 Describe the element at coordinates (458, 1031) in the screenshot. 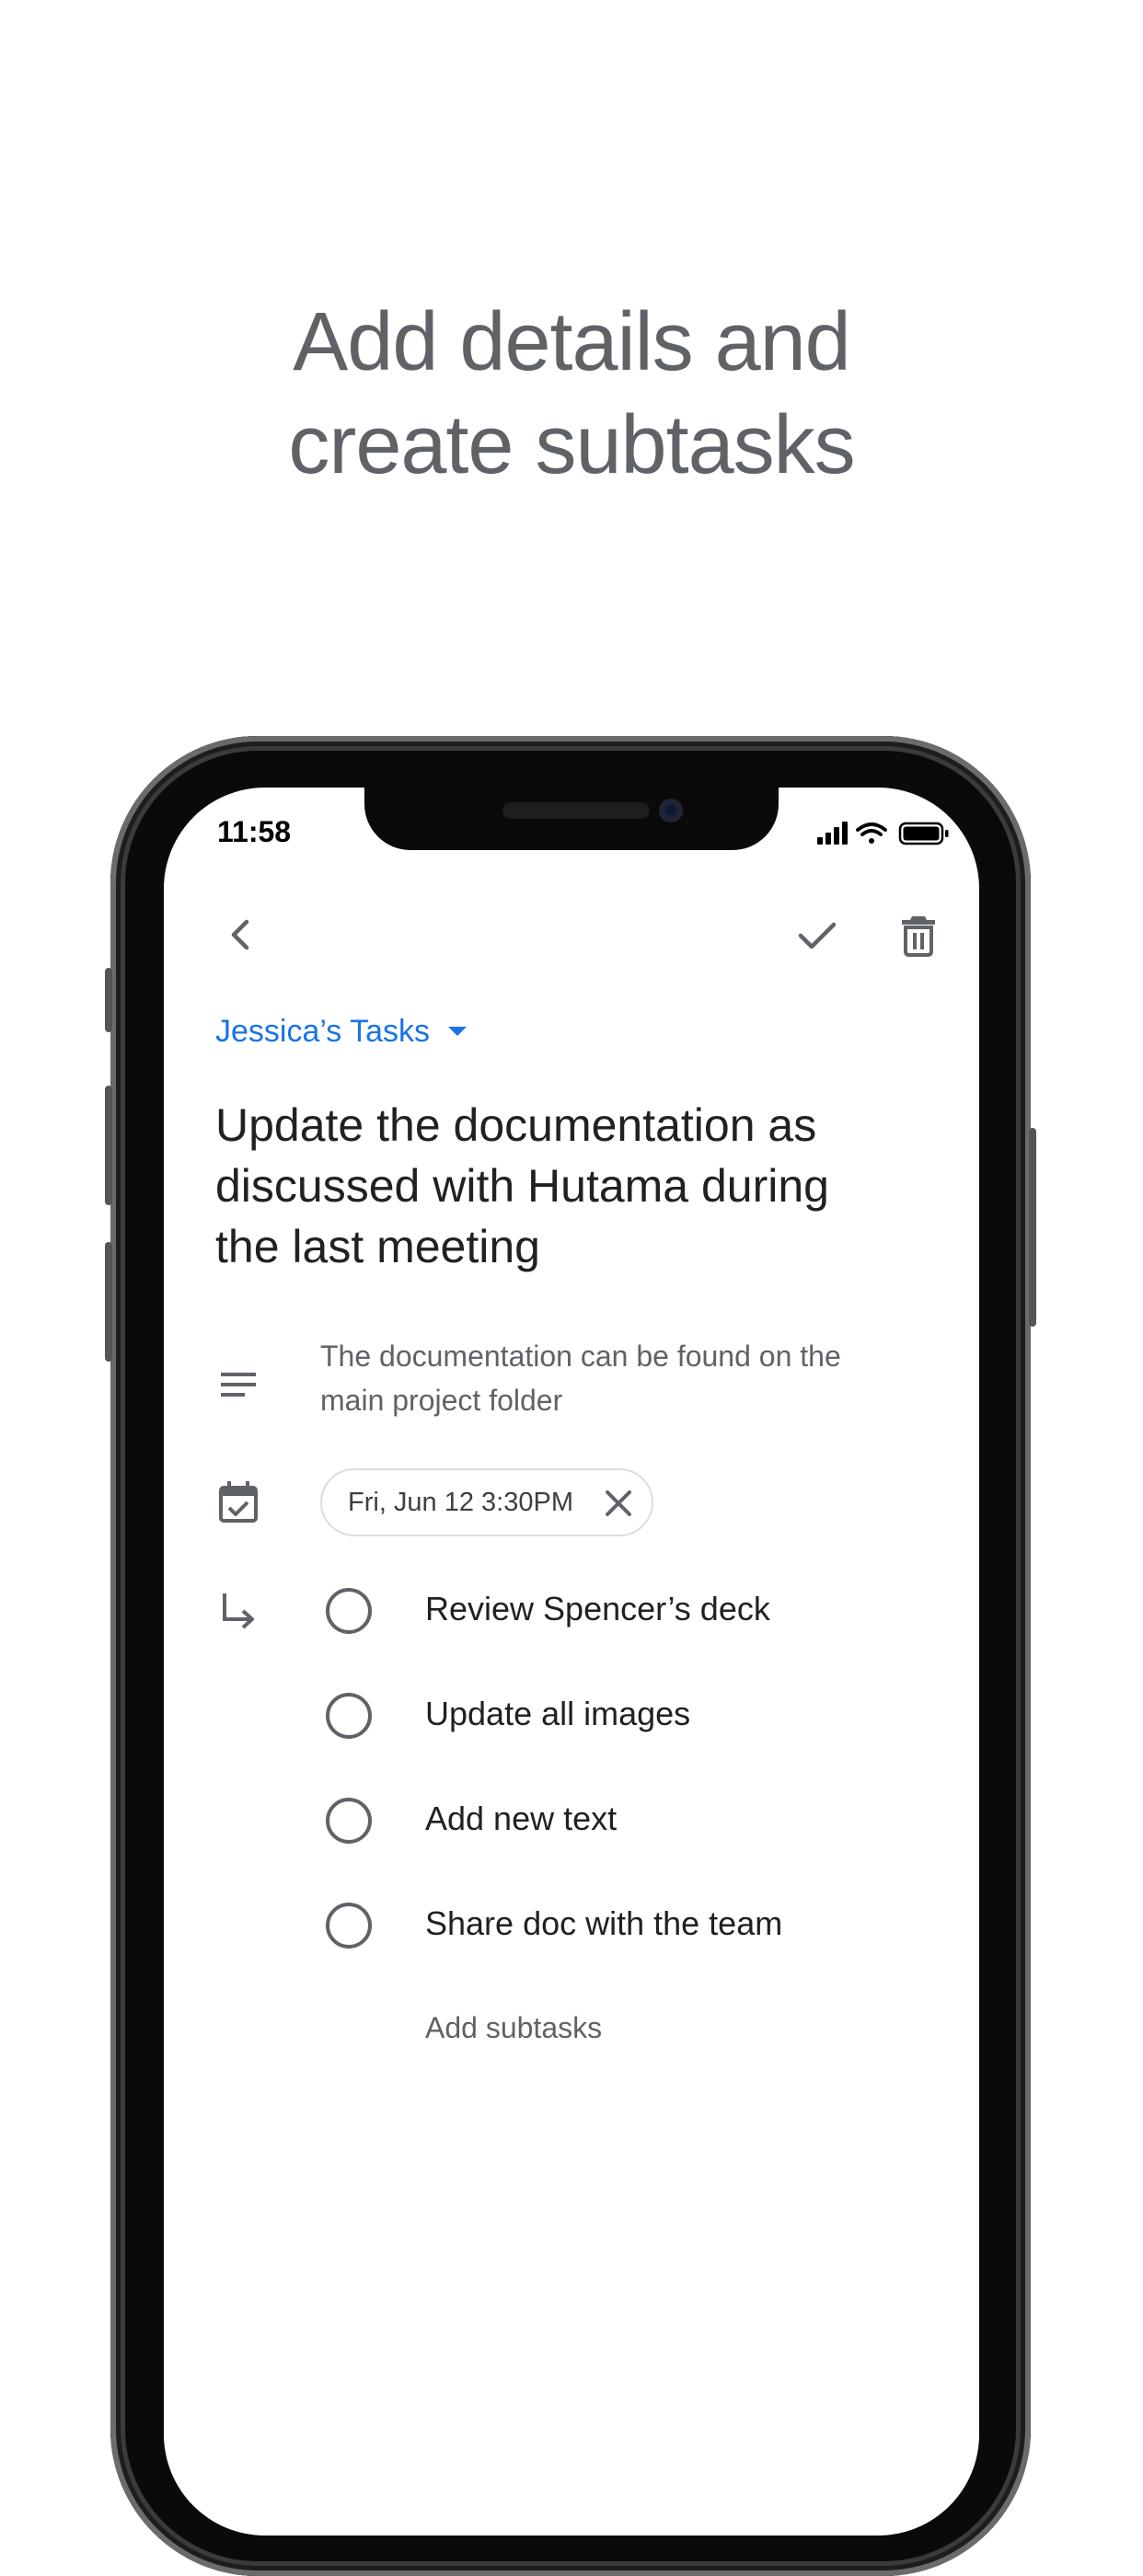

I see `dropdown-caret-icon` at that location.